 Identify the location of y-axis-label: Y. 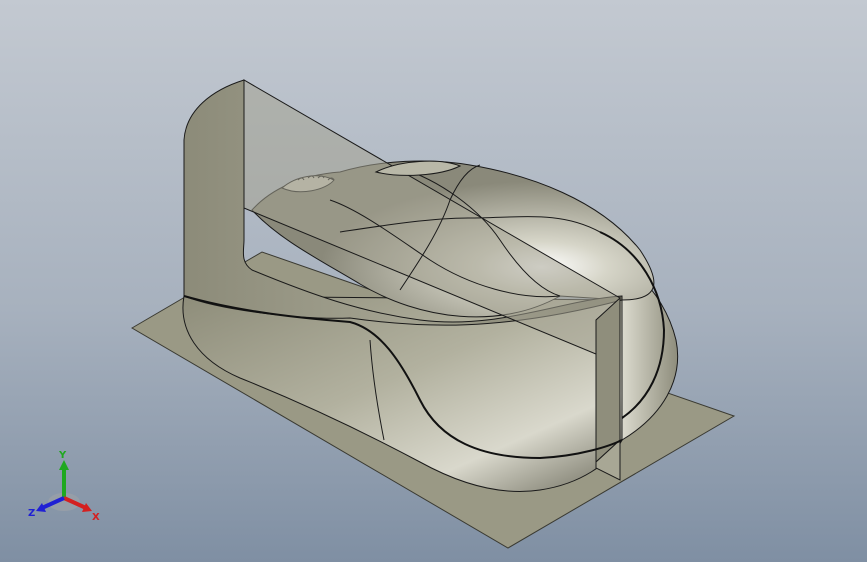
(62, 455).